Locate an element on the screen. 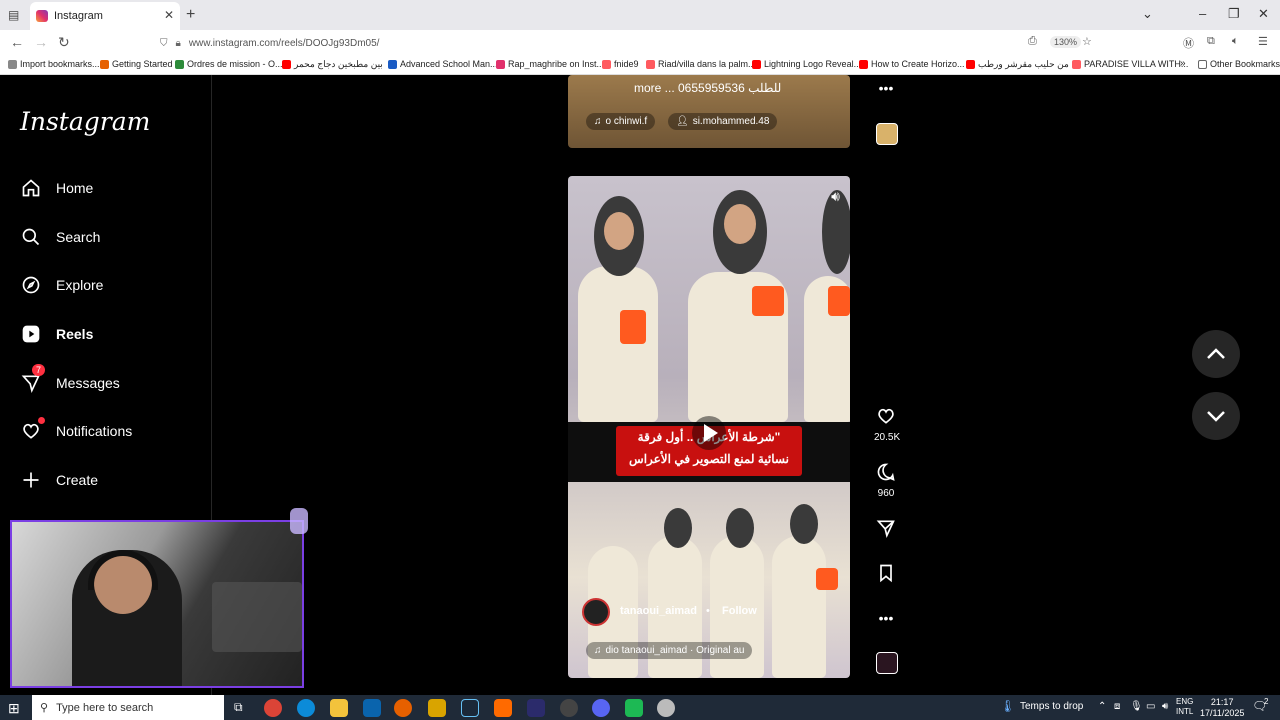 The height and width of the screenshot is (720, 1280). lock-icon: 🔒︎ is located at coordinates (178, 43).